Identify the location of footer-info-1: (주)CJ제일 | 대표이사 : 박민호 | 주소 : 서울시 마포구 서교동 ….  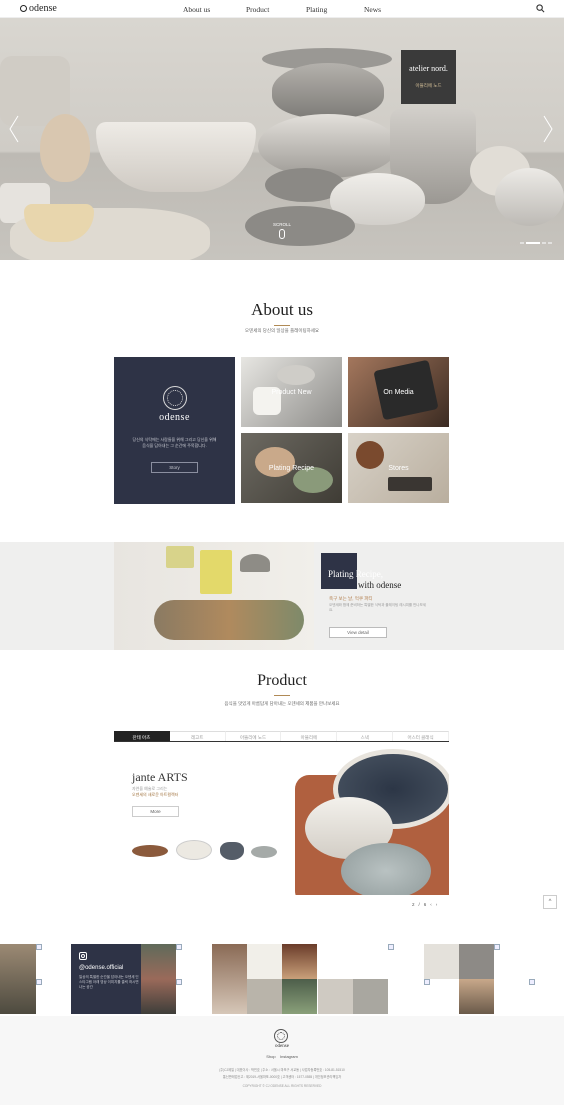
(282, 1070).